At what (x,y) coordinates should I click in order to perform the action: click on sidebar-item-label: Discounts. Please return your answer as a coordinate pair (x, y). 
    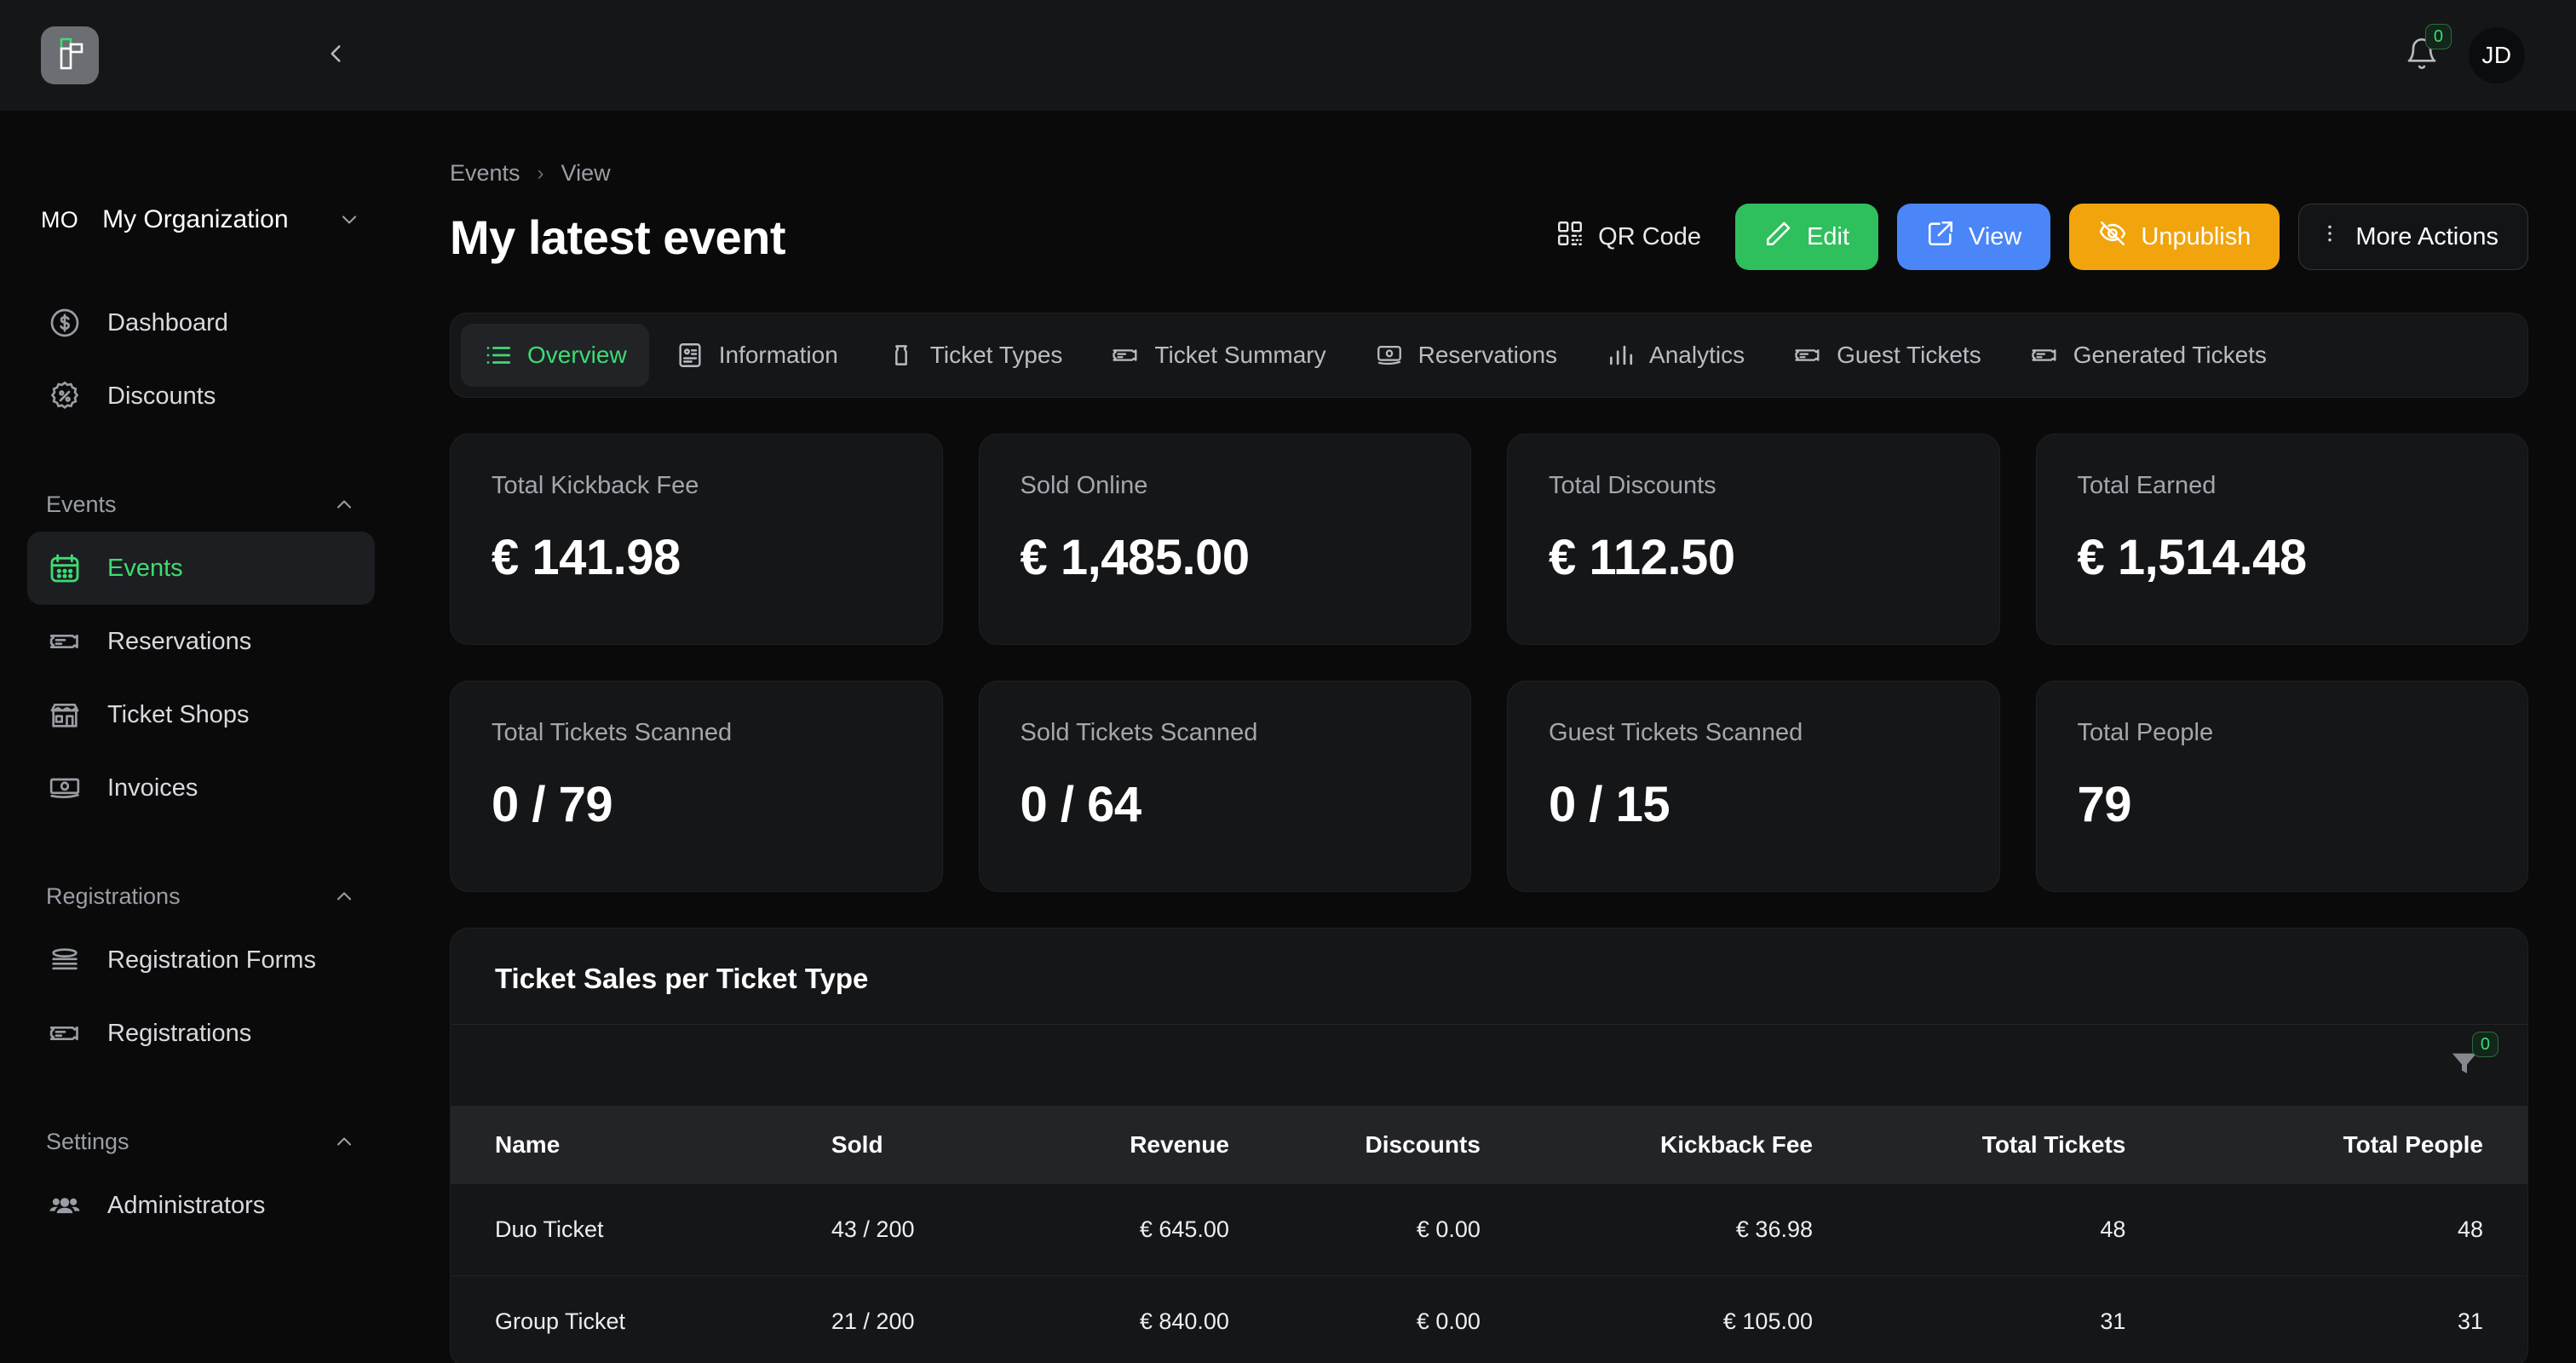
    Looking at the image, I should click on (162, 396).